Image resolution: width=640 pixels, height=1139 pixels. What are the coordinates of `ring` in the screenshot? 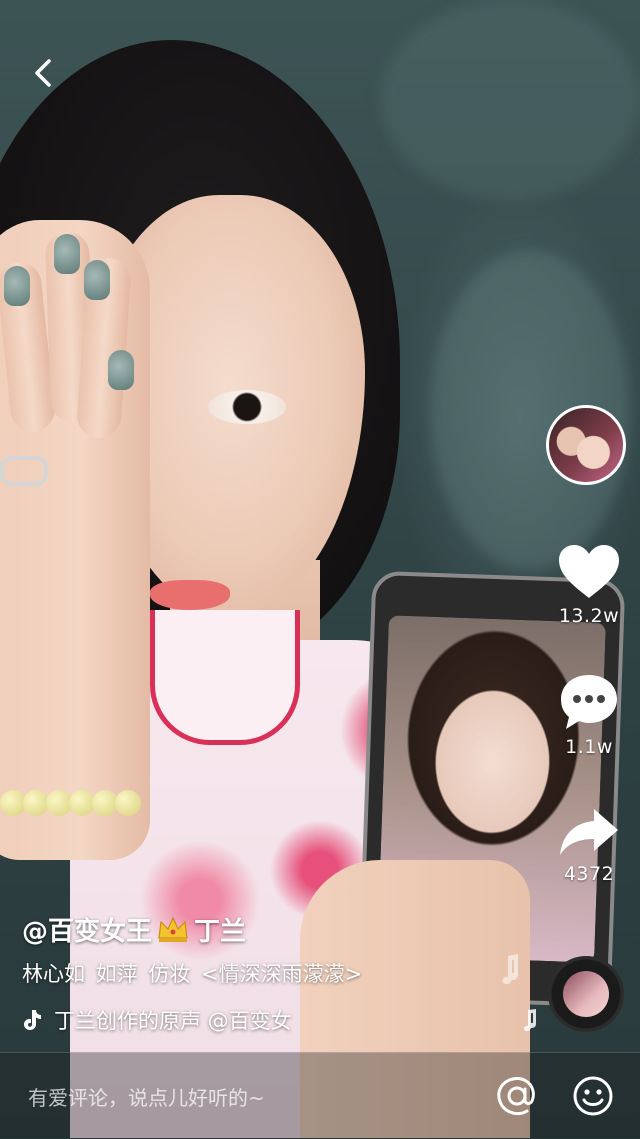 It's located at (24, 471).